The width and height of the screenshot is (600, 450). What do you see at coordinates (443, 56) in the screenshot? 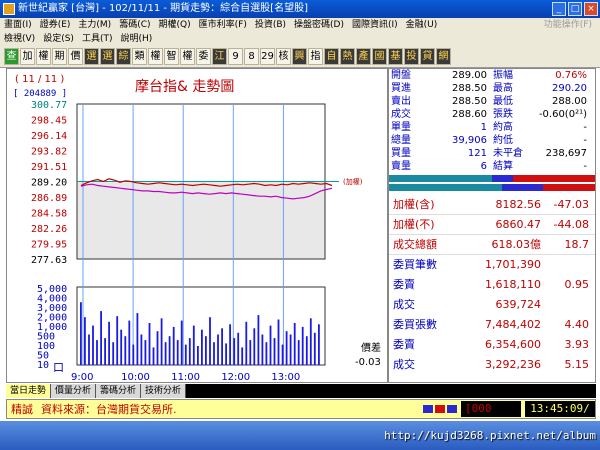
I see `toolbar-button: 網` at bounding box center [443, 56].